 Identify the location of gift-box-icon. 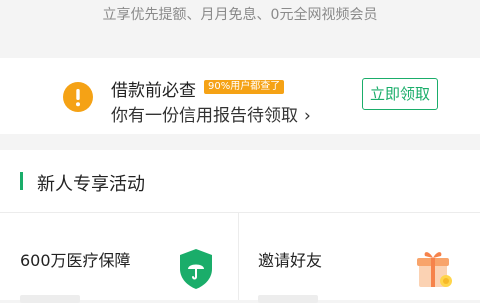
(434, 269).